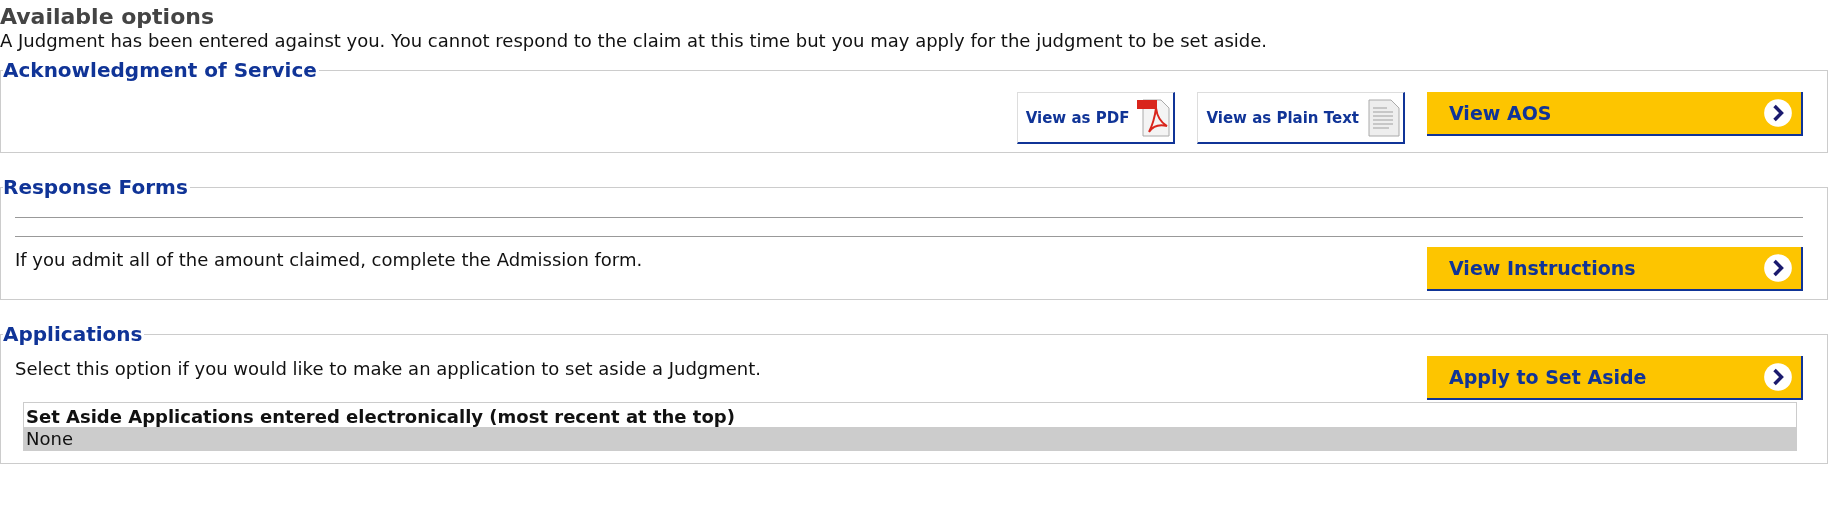  What do you see at coordinates (1615, 269) in the screenshot?
I see `action-button: View Instructions` at bounding box center [1615, 269].